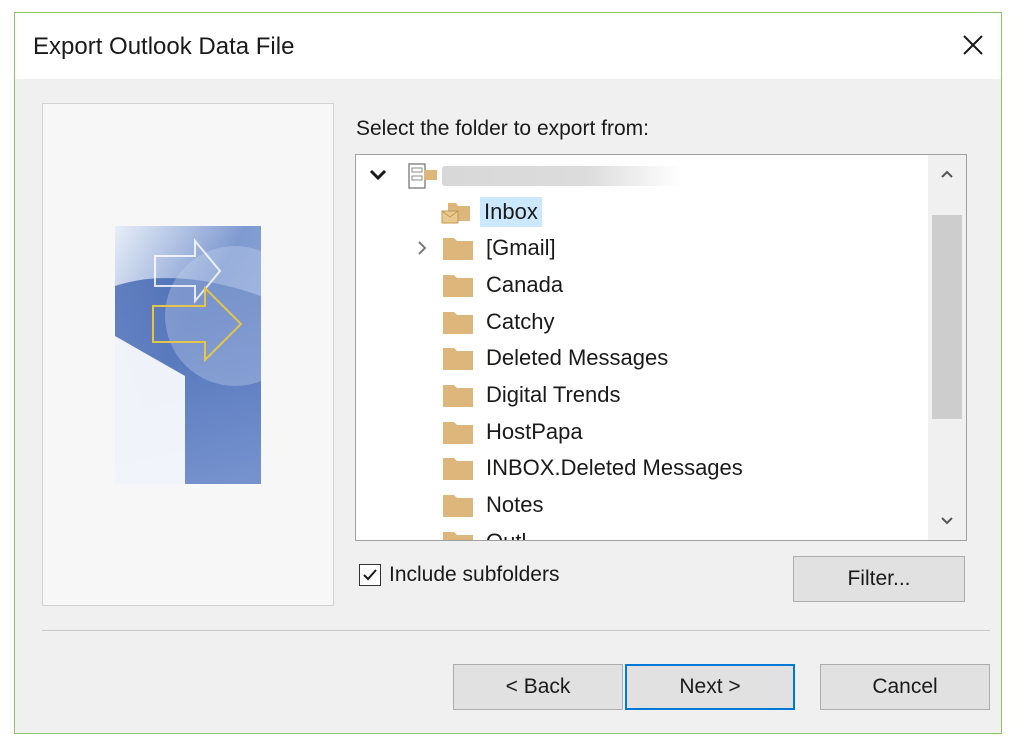 The height and width of the screenshot is (747, 1024). I want to click on tree-item-label: Notes, so click(515, 504).